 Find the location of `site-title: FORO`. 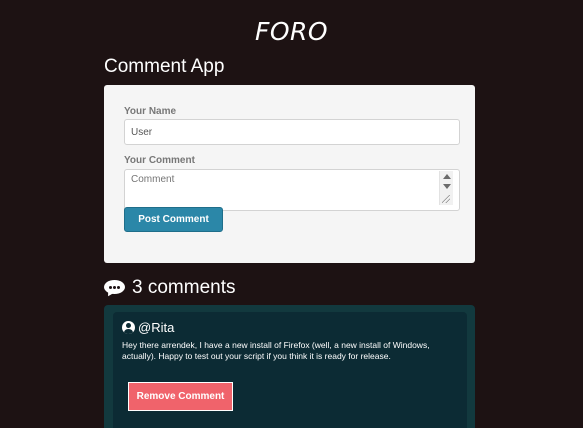

site-title: FORO is located at coordinates (291, 31).